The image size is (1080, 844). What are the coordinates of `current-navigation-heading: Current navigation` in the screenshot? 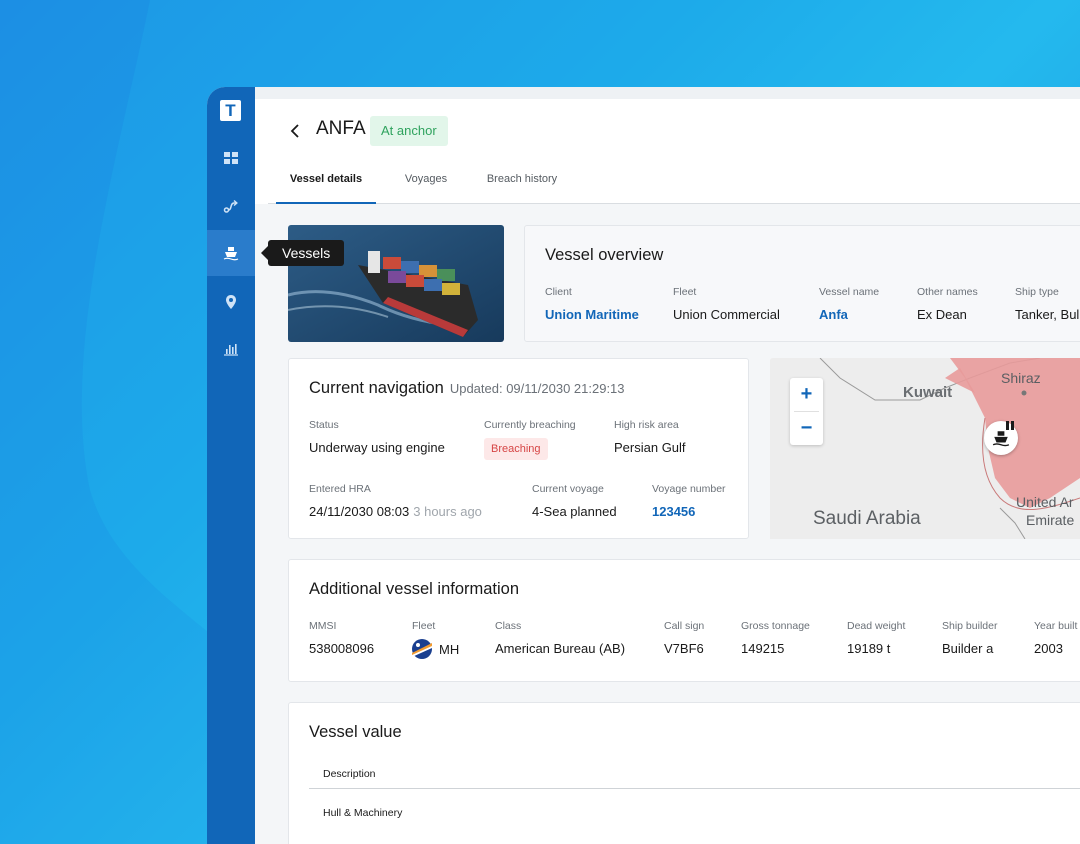 It's located at (376, 388).